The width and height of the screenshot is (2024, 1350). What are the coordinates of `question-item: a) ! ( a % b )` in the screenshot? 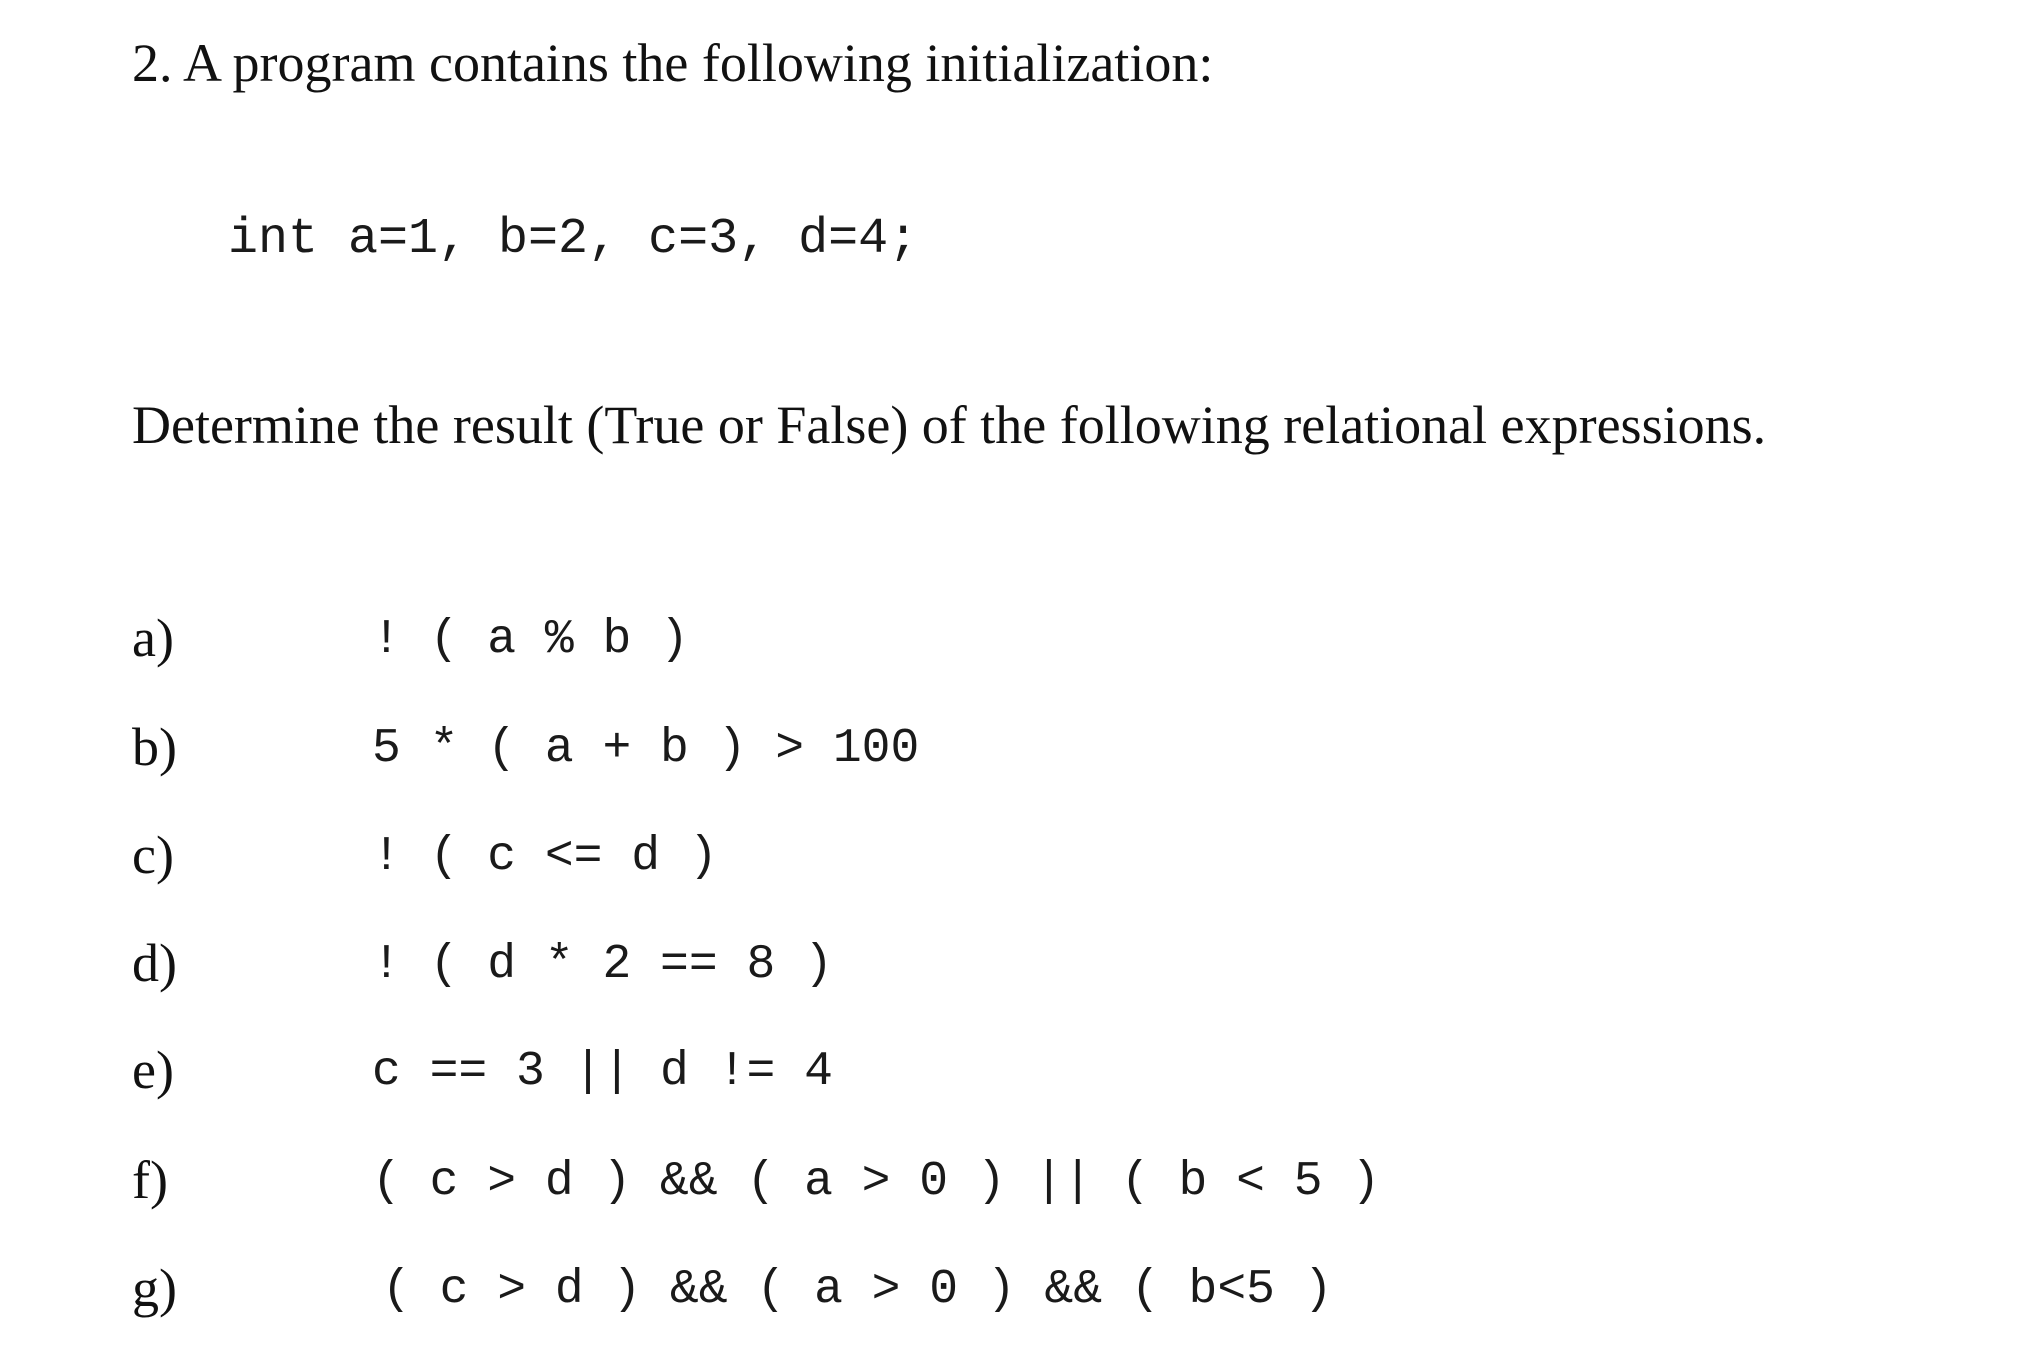 It's located at (1012, 643).